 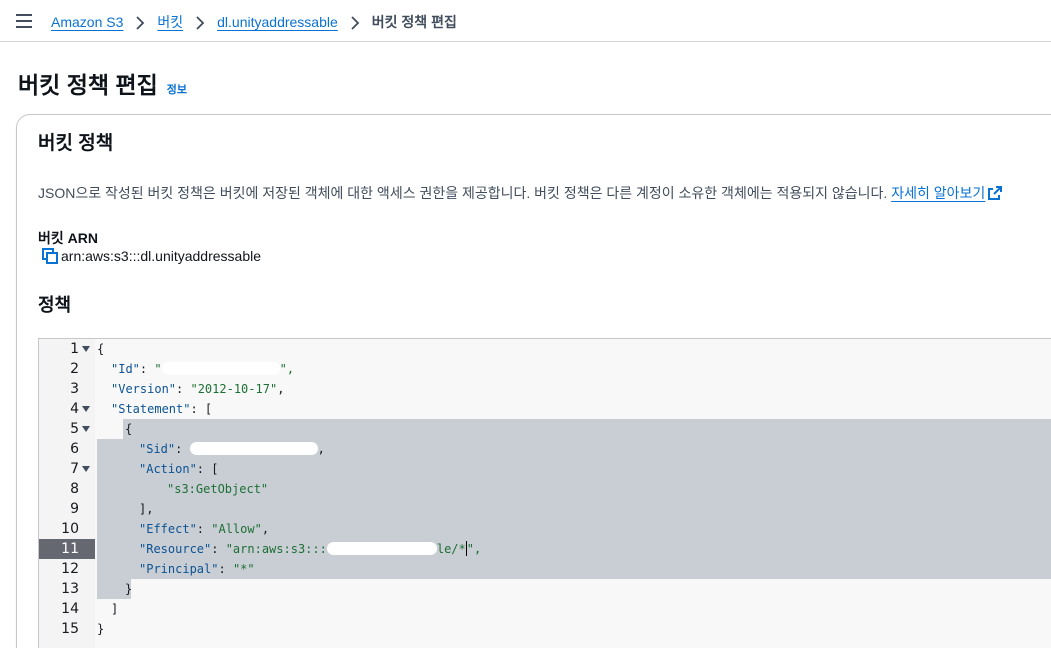 I want to click on line-number: 3, so click(x=74, y=389).